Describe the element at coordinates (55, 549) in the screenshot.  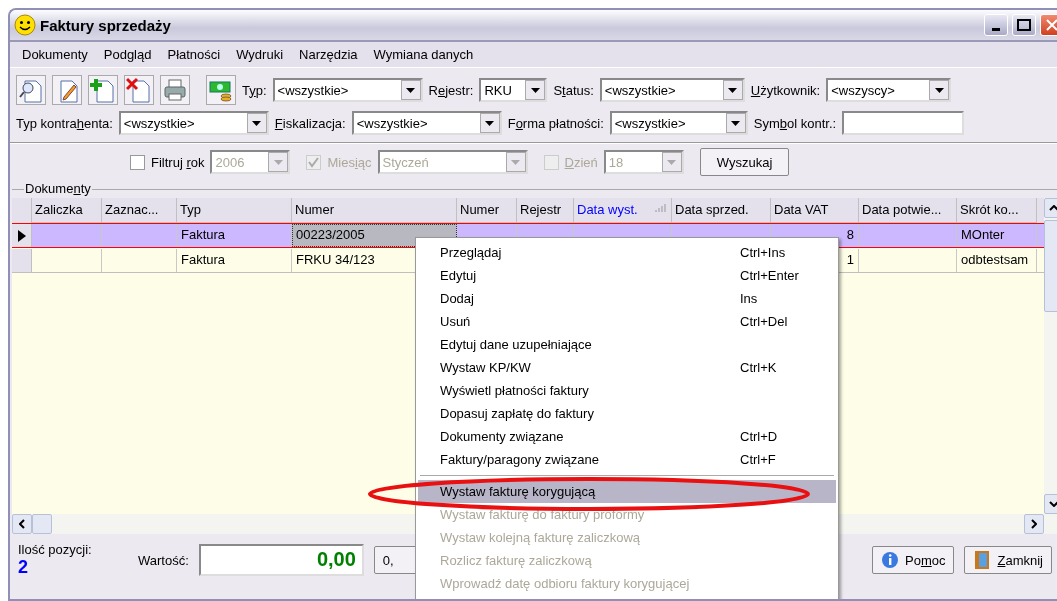
I see `count-label: Ilość pozycji:` at that location.